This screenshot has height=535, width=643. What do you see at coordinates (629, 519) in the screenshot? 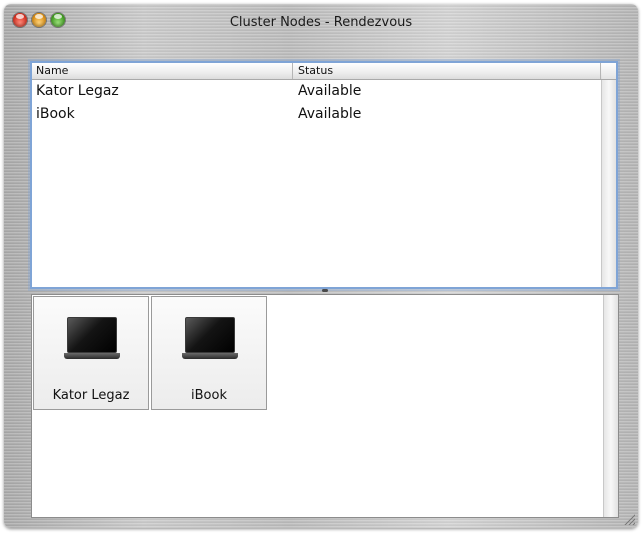
I see `resize-grip-icon` at bounding box center [629, 519].